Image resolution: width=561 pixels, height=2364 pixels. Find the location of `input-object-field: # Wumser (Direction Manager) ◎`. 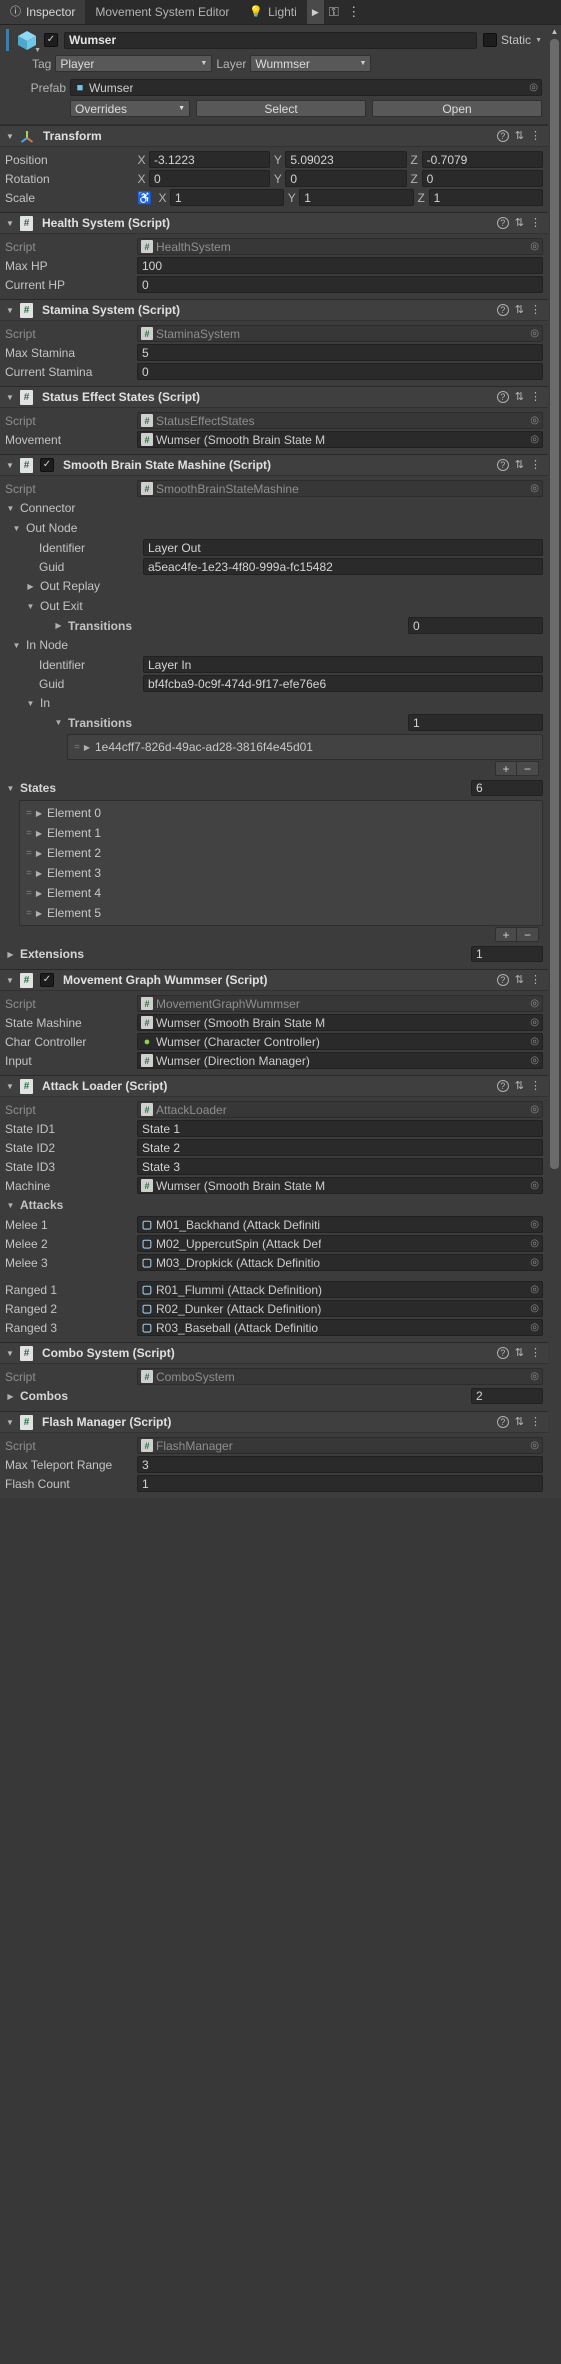

input-object-field: # Wumser (Direction Manager) ◎ is located at coordinates (340, 1060).